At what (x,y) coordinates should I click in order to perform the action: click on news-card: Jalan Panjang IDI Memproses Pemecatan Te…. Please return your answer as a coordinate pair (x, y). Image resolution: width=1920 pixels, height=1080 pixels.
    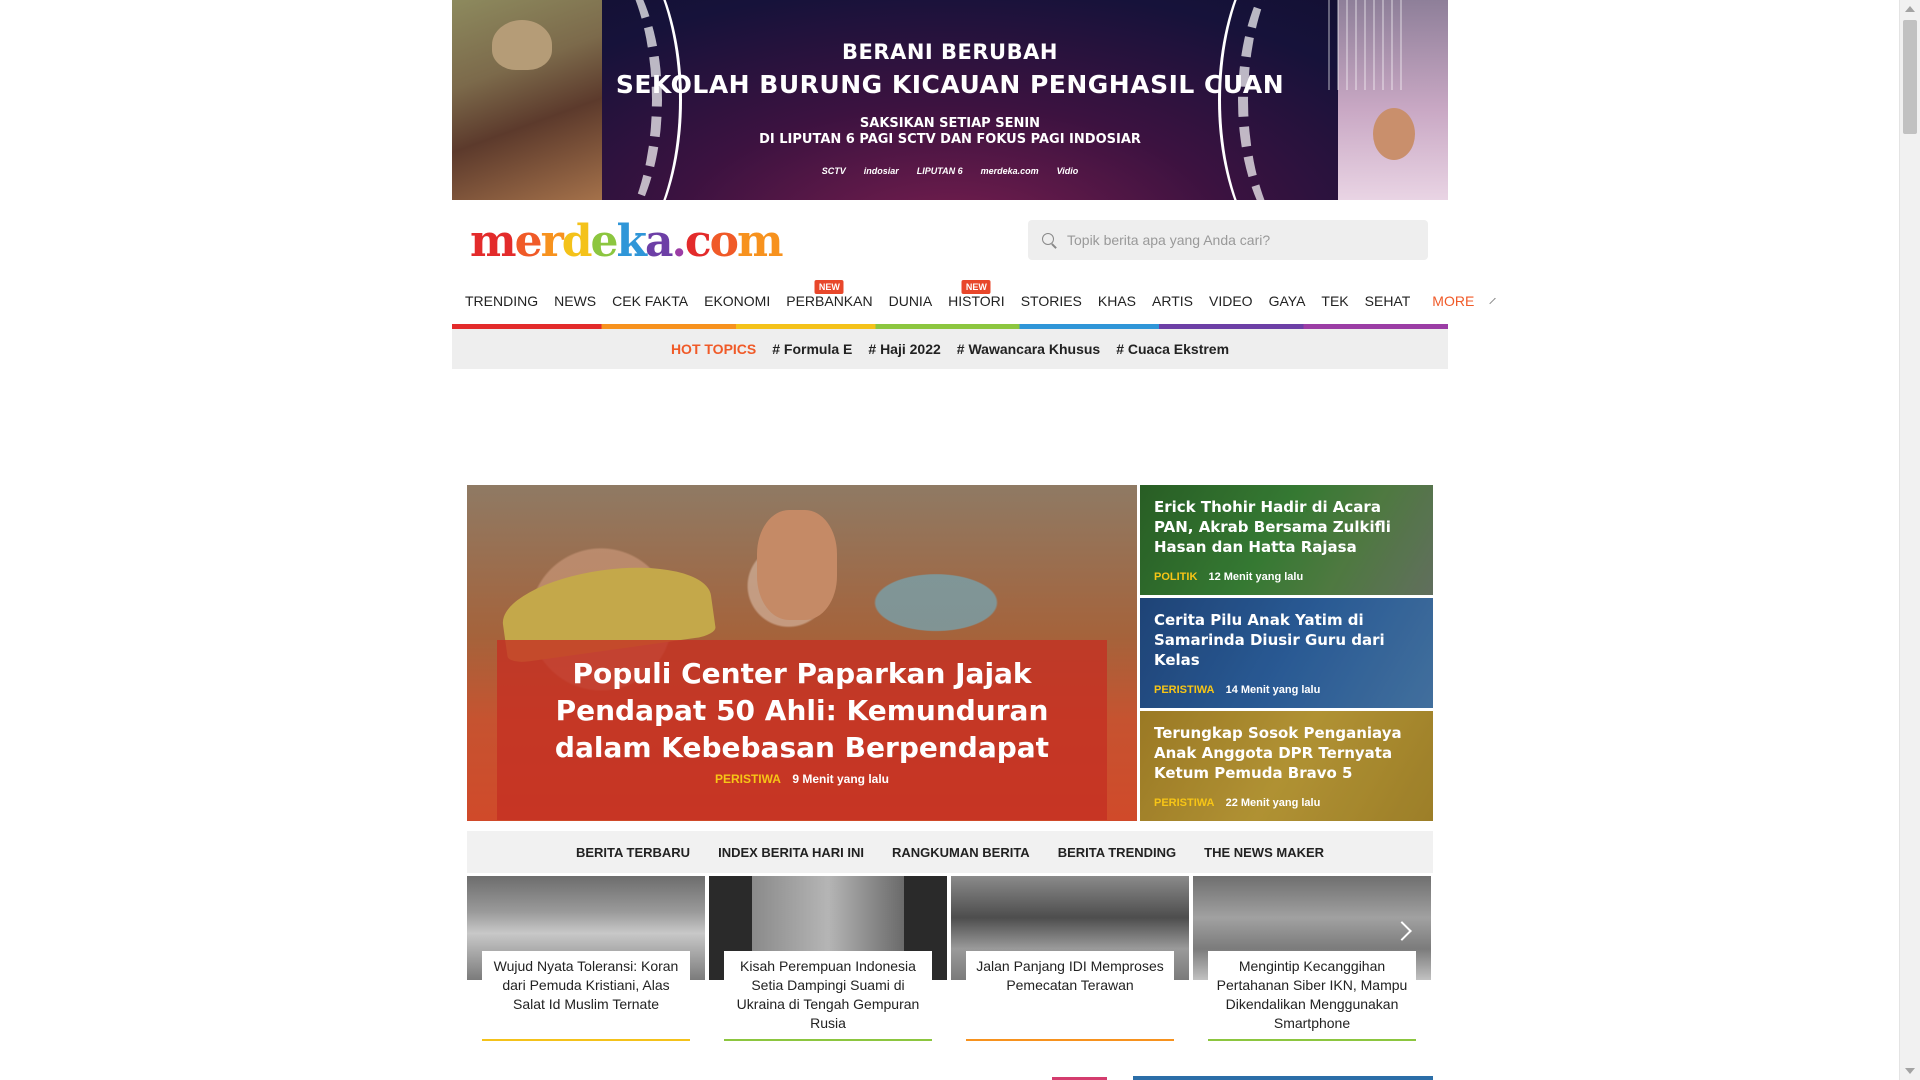
    Looking at the image, I should click on (1070, 961).